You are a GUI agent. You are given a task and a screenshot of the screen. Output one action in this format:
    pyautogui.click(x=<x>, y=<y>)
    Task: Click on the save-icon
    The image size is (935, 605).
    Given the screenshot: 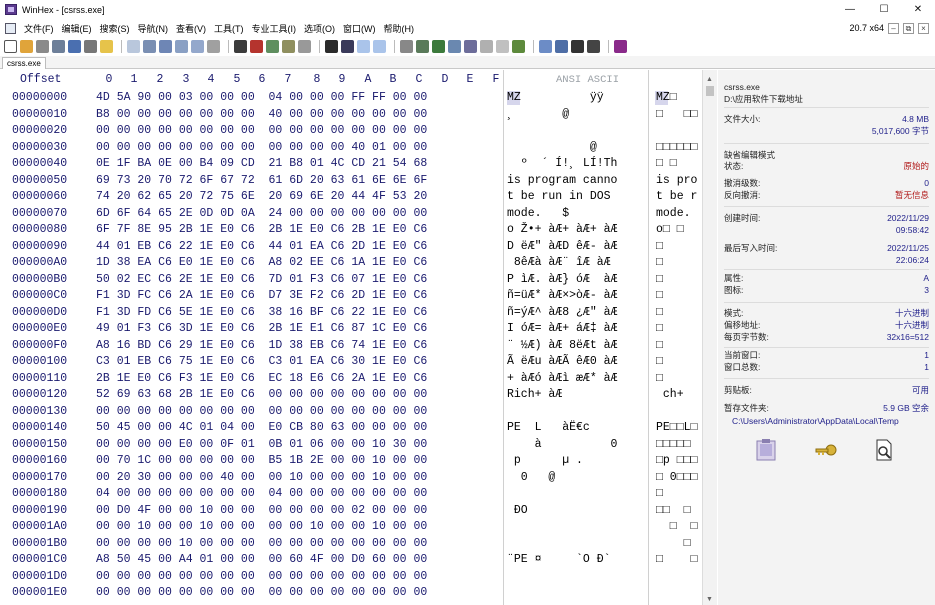 What is the action you would take?
    pyautogui.click(x=74, y=46)
    